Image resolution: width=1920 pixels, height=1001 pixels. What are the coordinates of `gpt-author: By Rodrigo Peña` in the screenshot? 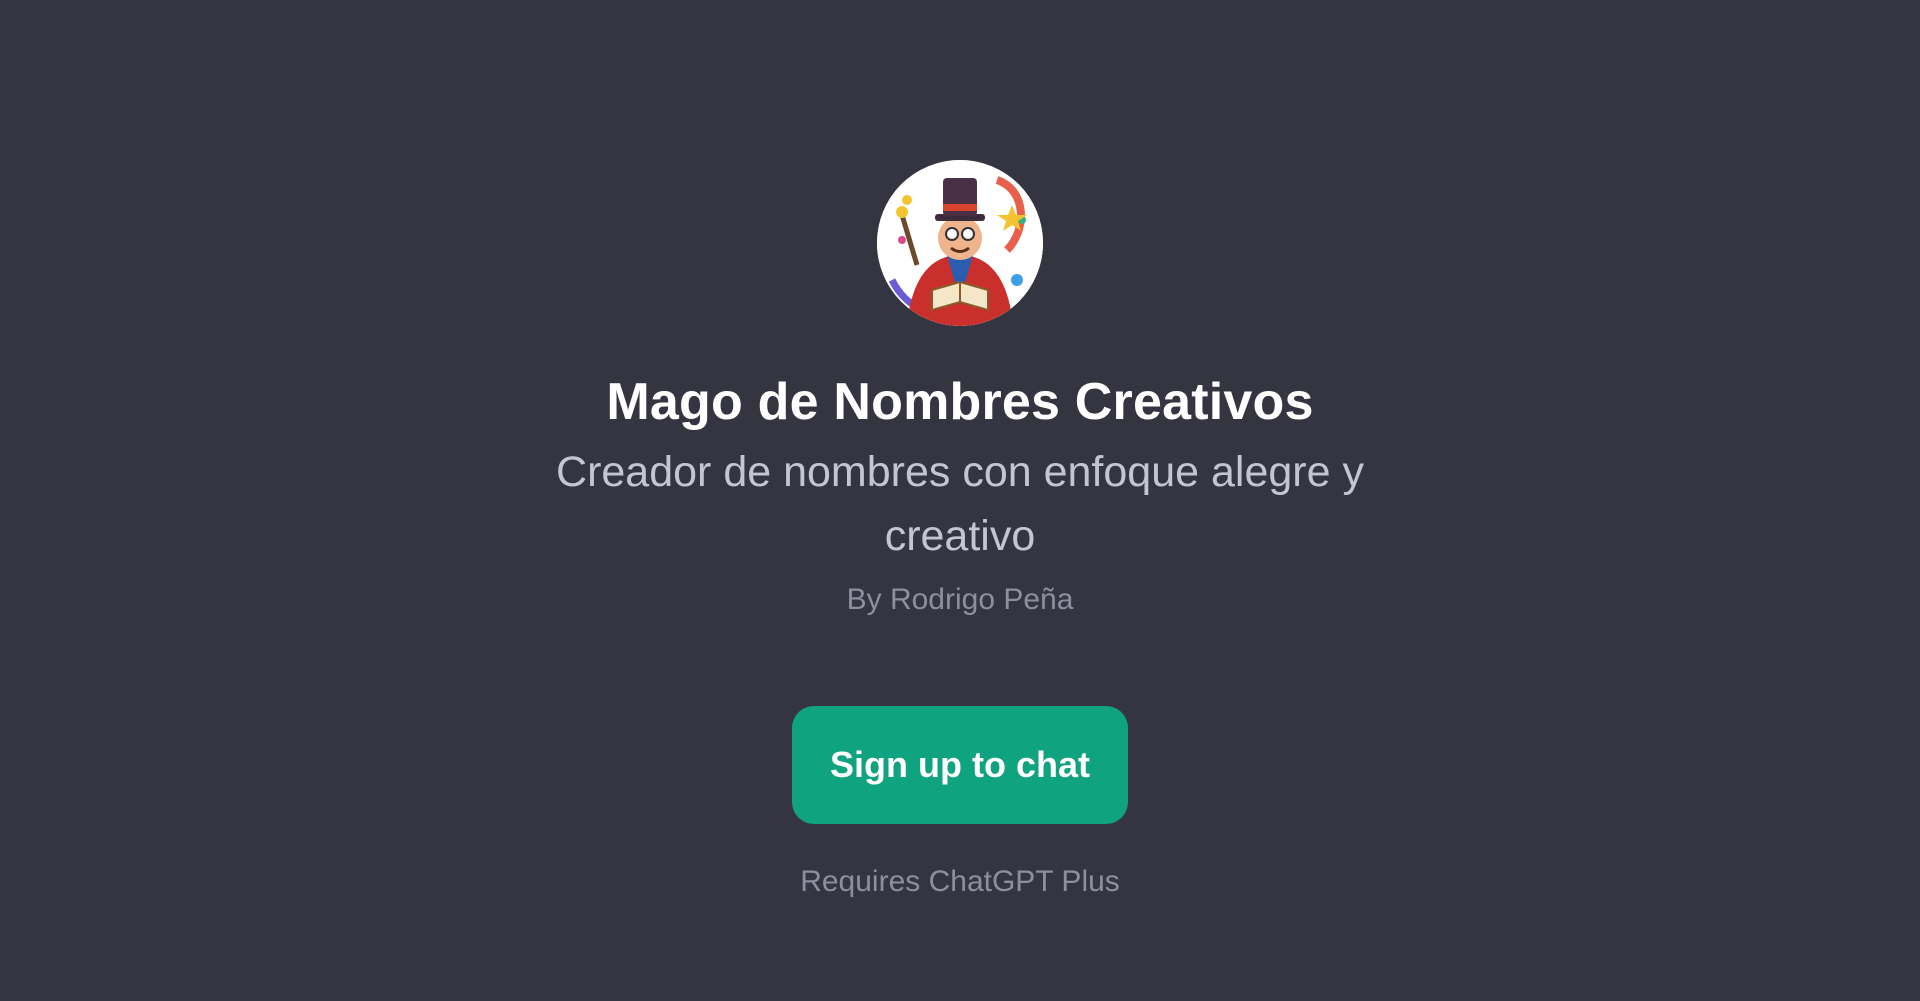 It's located at (960, 599).